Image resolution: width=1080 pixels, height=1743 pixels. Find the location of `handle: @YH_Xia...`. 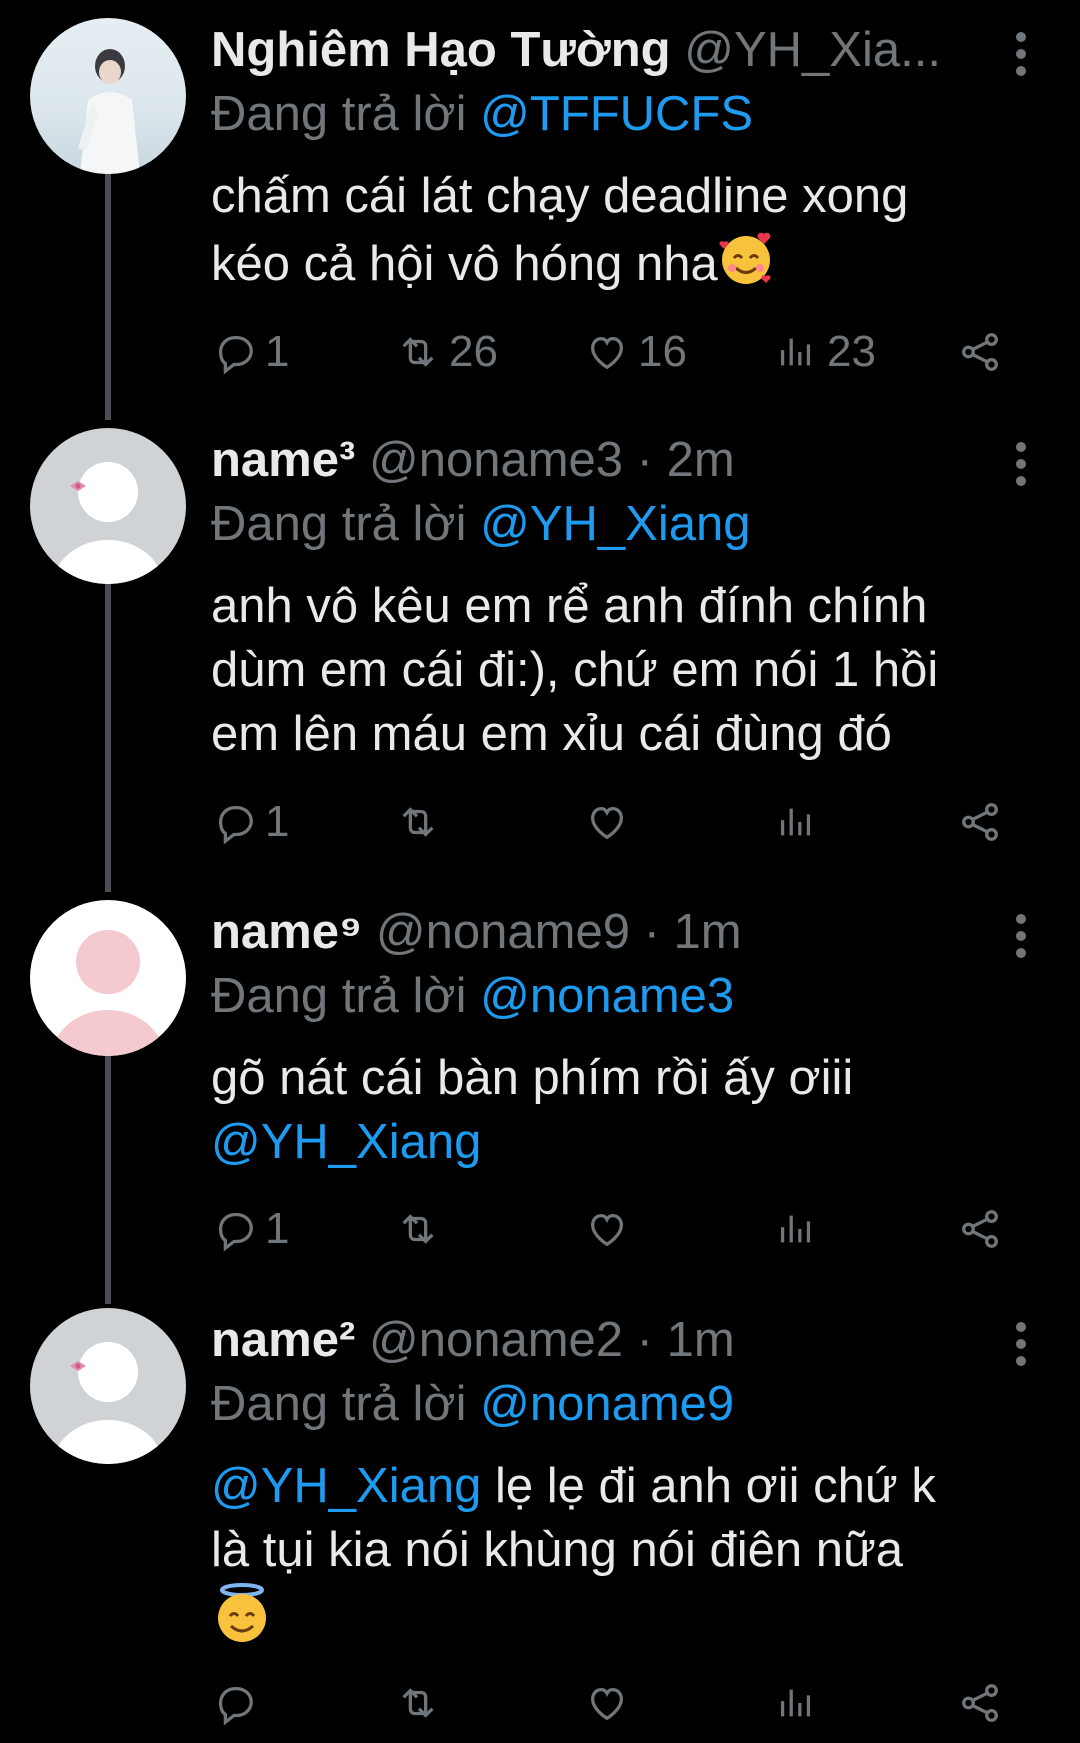

handle: @YH_Xia... is located at coordinates (812, 50).